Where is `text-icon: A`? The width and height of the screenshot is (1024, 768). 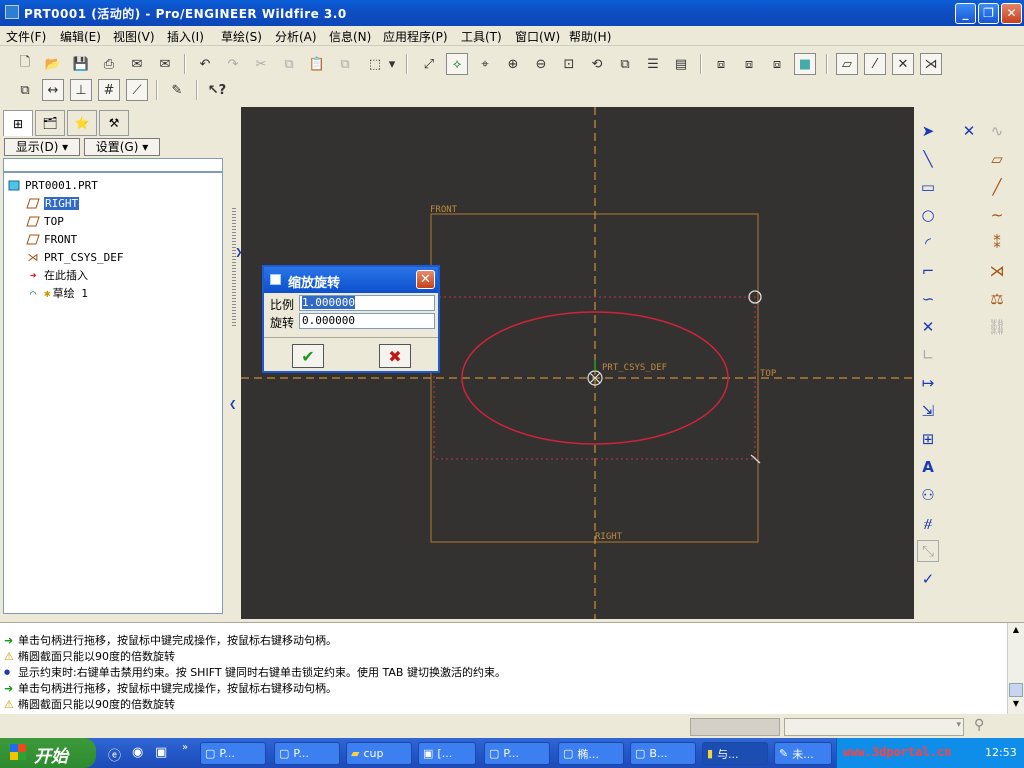 text-icon: A is located at coordinates (928, 467).